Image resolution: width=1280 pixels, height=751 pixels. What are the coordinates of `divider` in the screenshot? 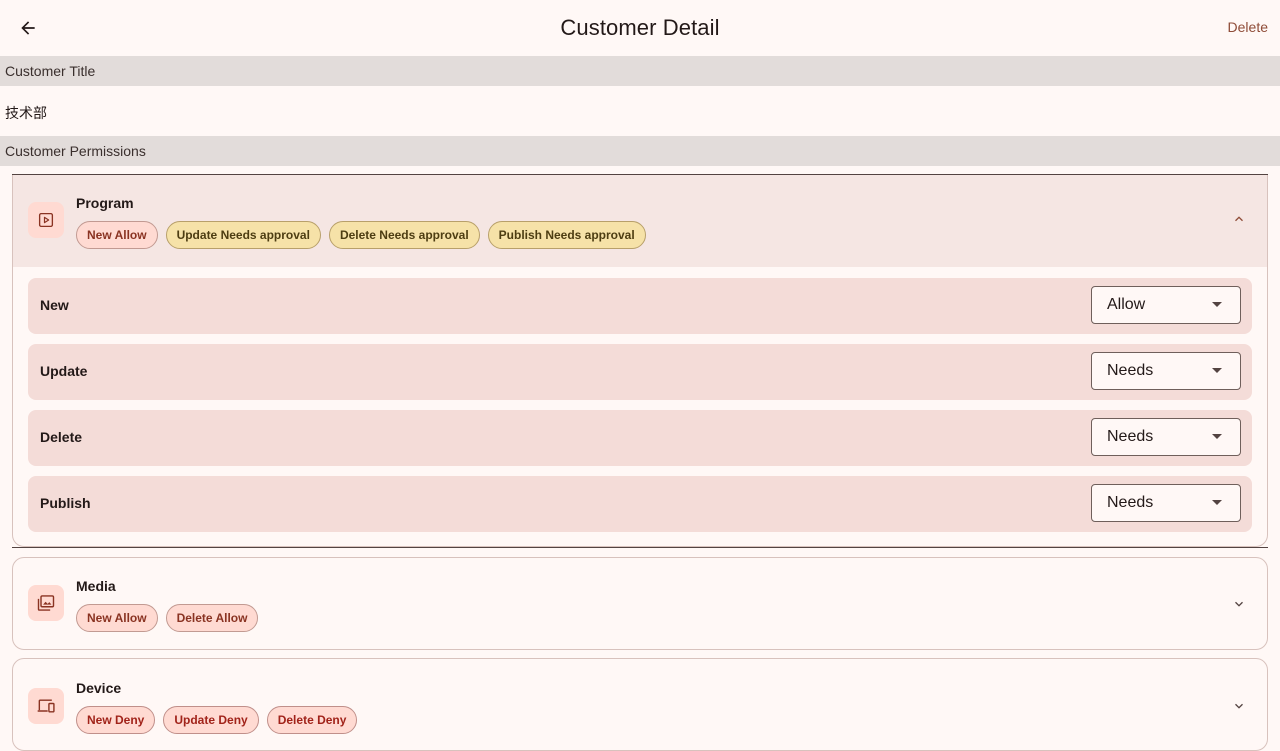 It's located at (640, 547).